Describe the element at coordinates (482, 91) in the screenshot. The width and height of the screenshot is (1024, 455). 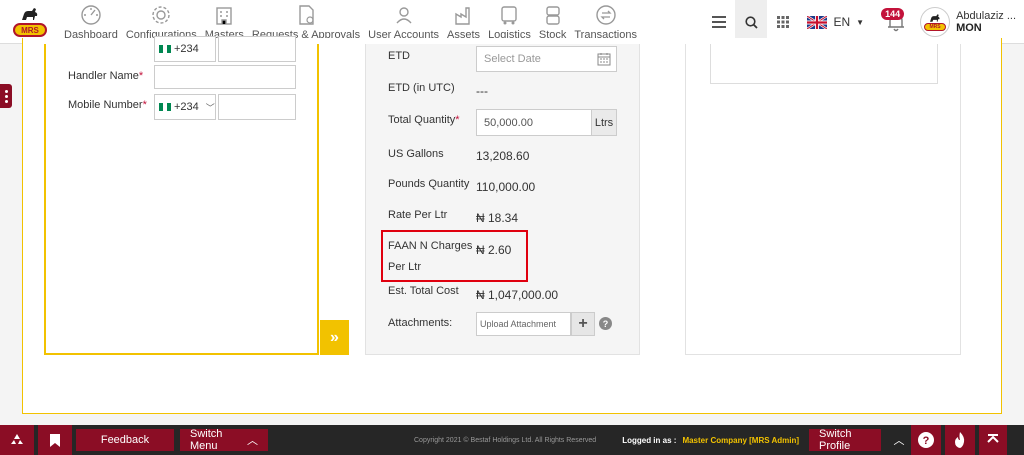
I see `etd-utc-value: ---` at that location.